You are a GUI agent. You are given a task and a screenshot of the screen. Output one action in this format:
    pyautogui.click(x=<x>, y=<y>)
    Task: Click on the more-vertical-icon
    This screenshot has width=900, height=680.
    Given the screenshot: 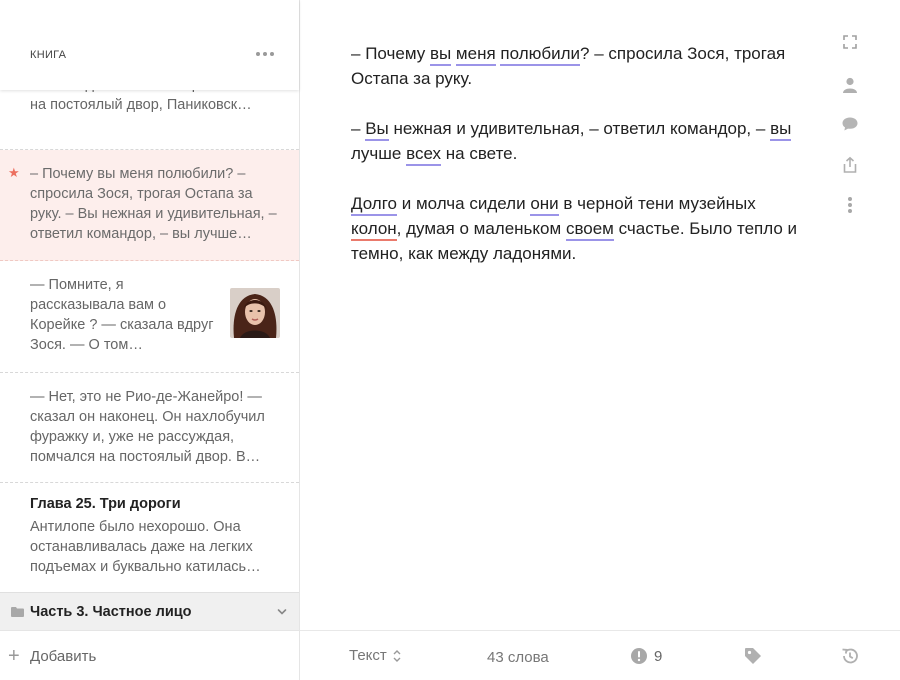 What is the action you would take?
    pyautogui.click(x=850, y=205)
    